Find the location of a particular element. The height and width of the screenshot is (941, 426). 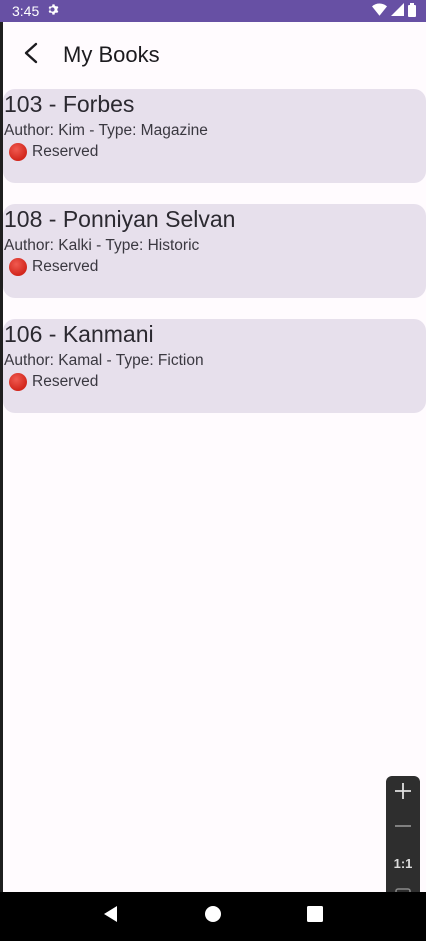

wifi-icon is located at coordinates (379, 11).